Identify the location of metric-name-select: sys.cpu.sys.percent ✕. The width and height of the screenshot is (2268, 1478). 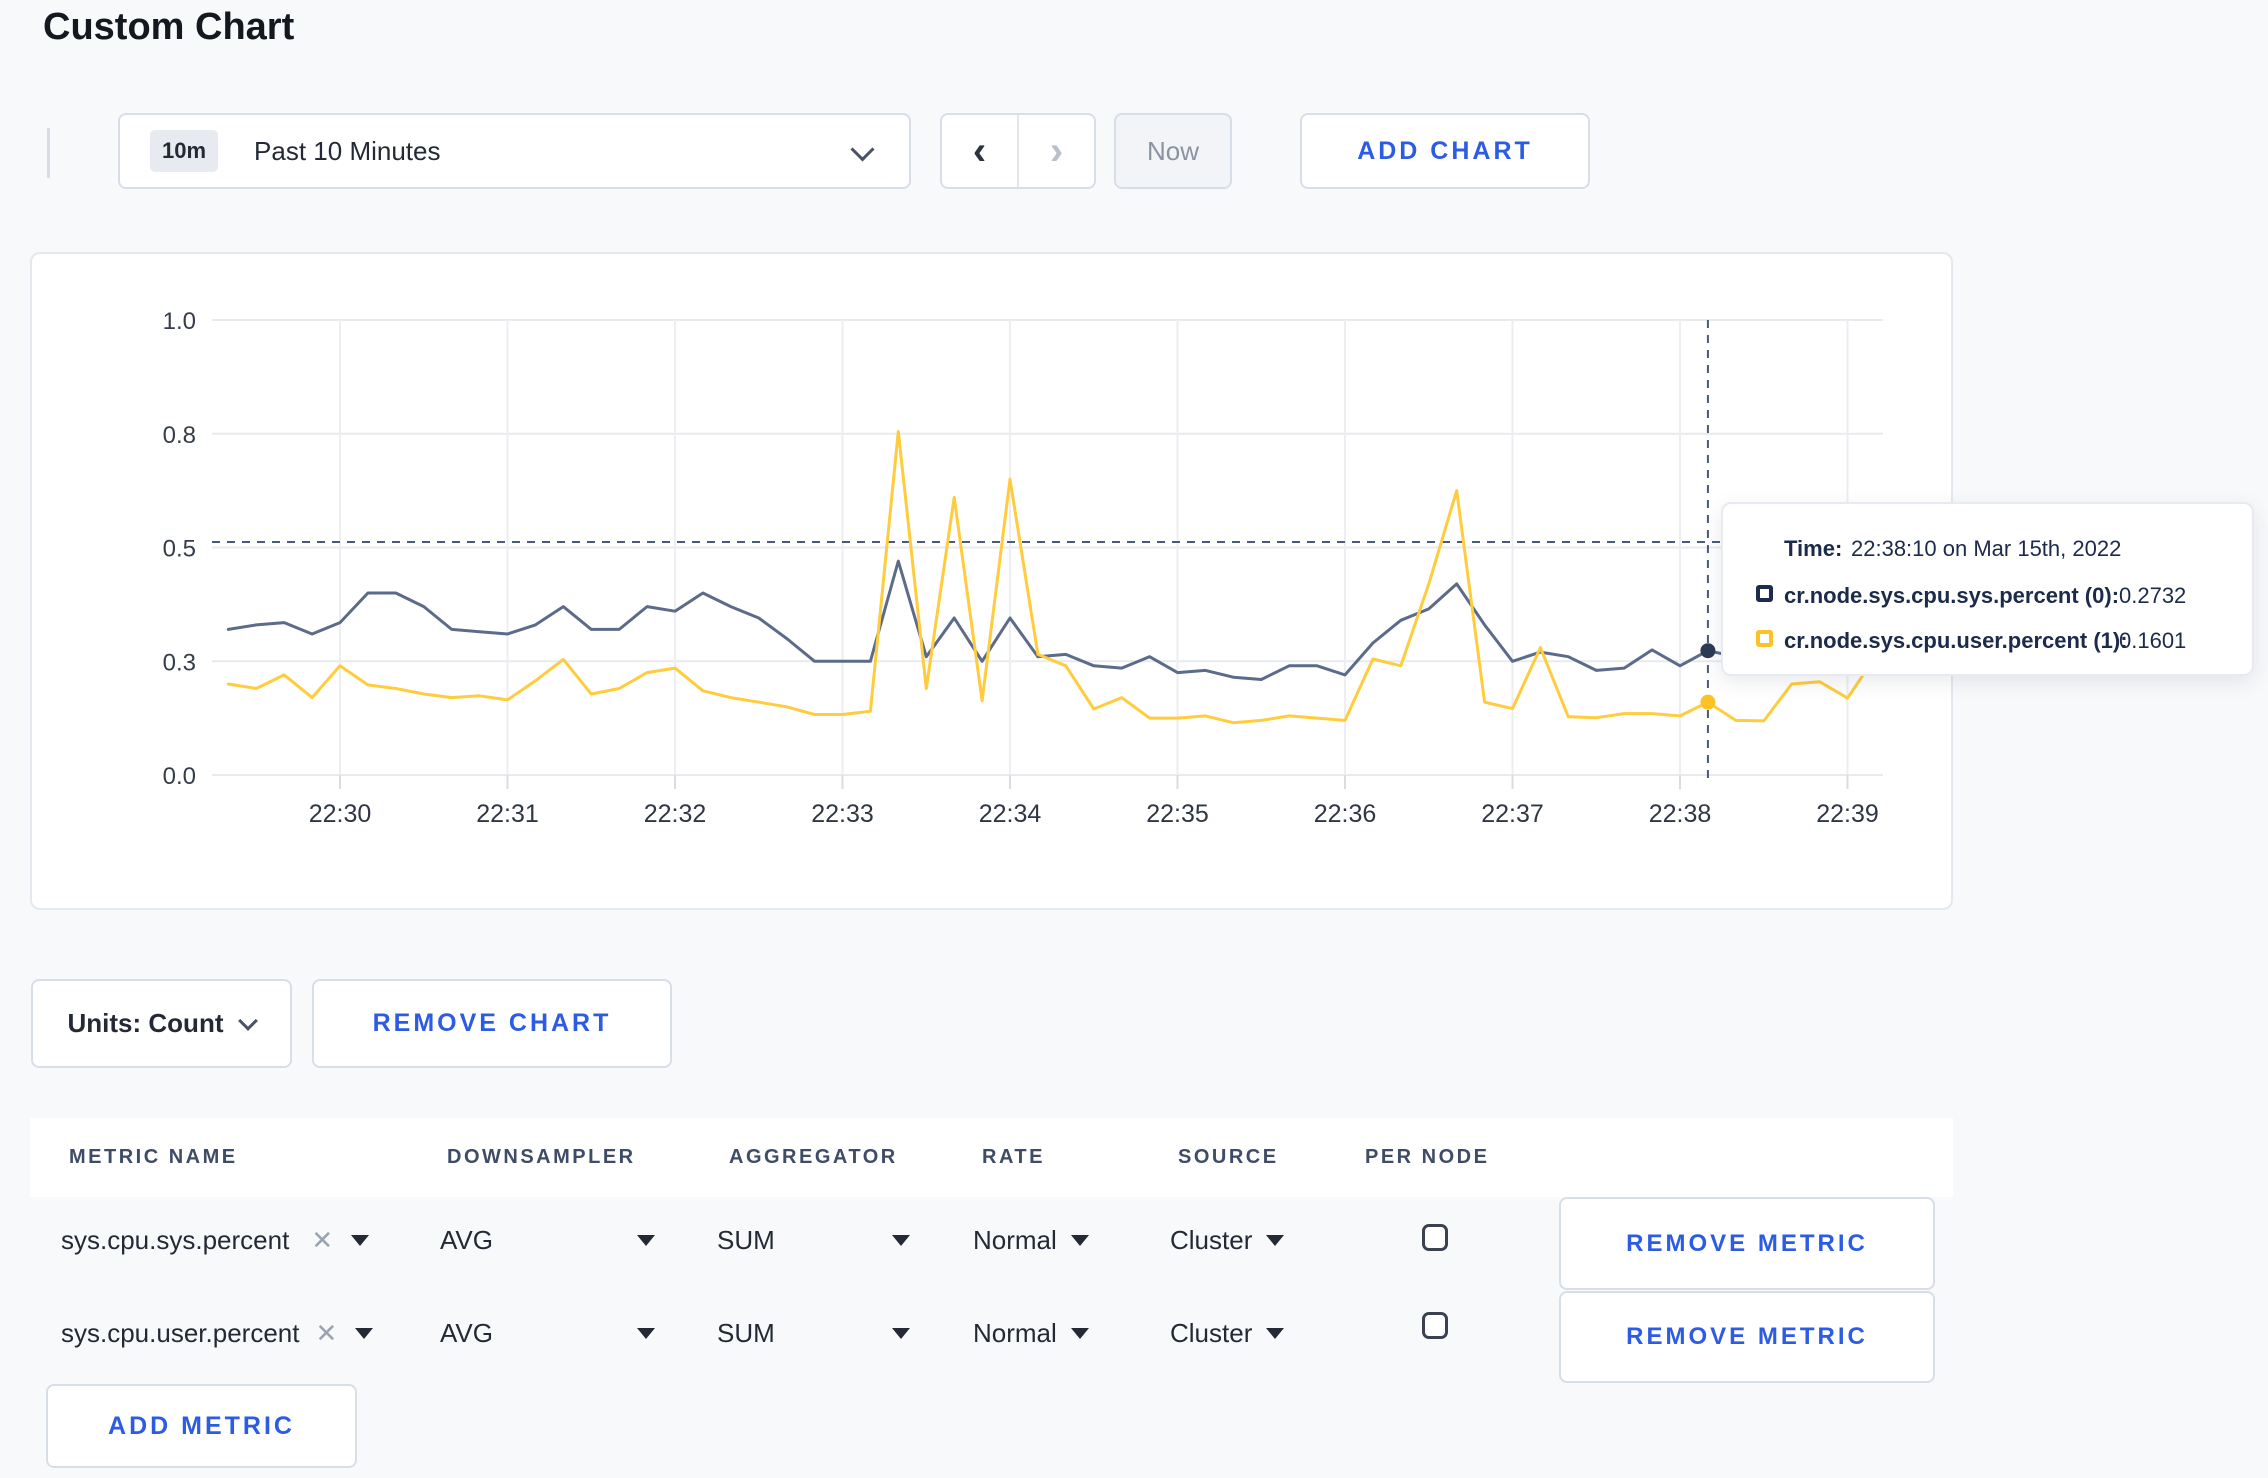
(215, 1240).